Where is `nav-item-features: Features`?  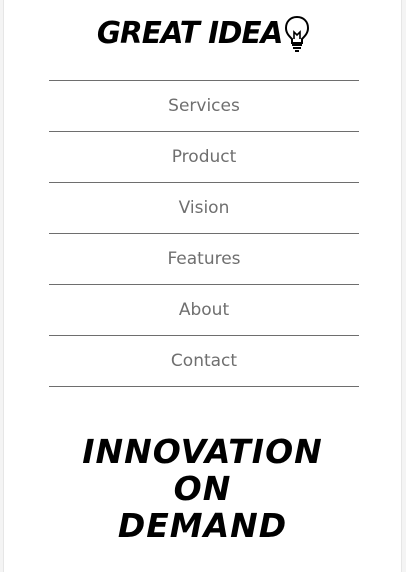 nav-item-features: Features is located at coordinates (204, 259).